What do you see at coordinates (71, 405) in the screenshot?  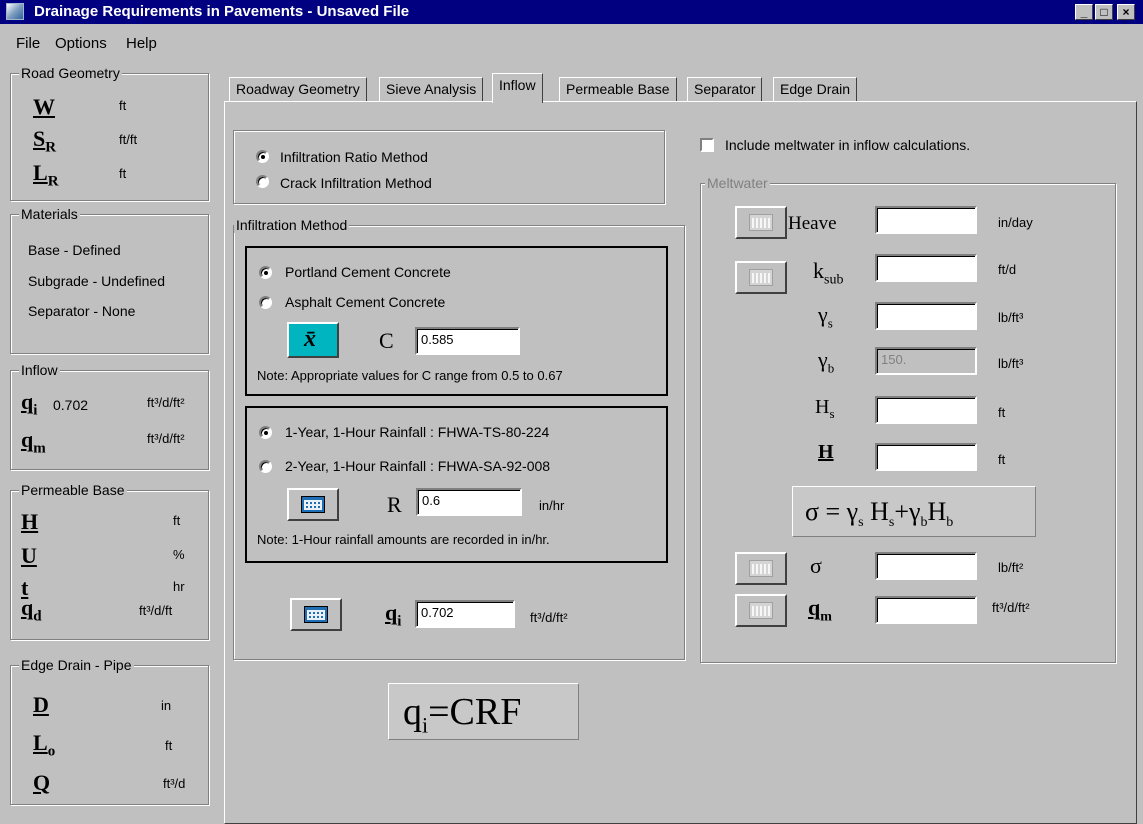 I see `qi-value: 0.702` at bounding box center [71, 405].